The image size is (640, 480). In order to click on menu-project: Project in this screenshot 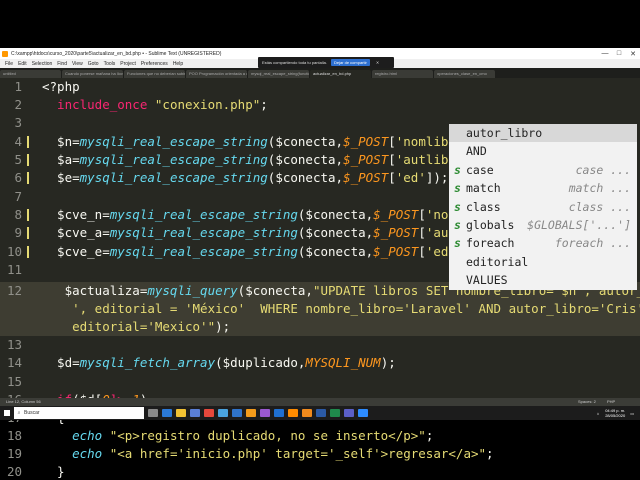, I will do `click(128, 64)`.